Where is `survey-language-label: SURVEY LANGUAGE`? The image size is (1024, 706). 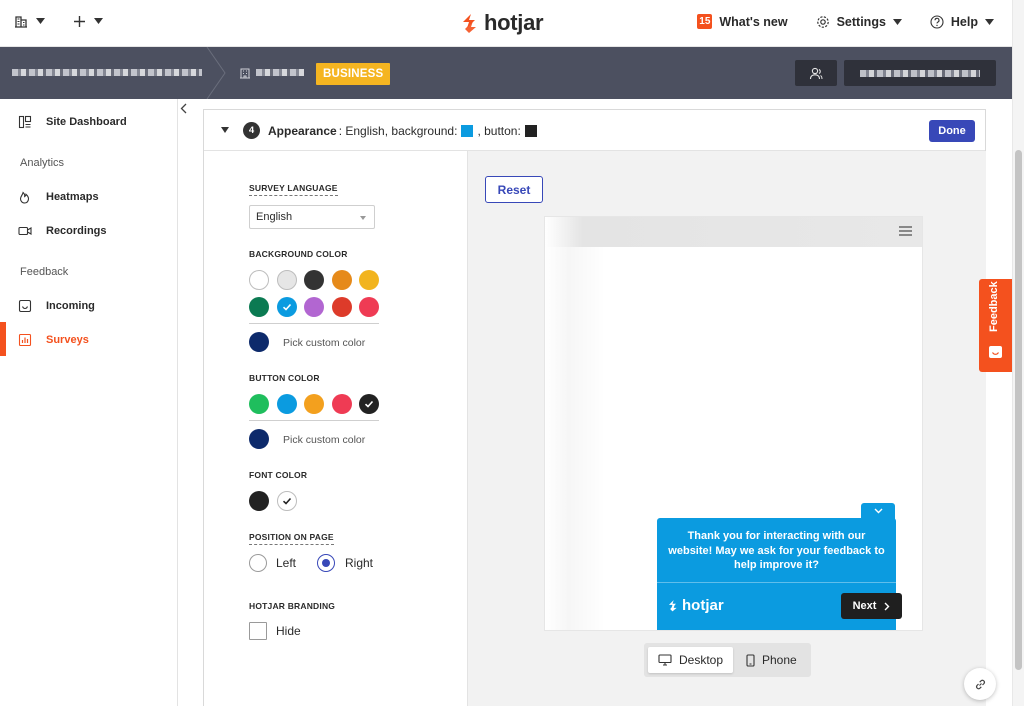
survey-language-label: SURVEY LANGUAGE is located at coordinates (293, 189).